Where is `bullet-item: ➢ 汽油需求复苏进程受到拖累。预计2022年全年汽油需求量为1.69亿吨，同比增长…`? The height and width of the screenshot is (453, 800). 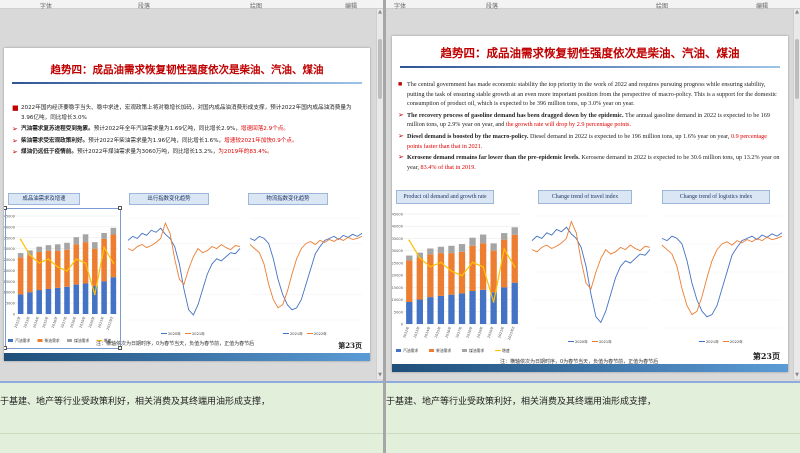
bullet-item: ➢ 汽油需求复苏进程受到拖累。预计2022年全年汽油需求量为1.69亿吨，同比增长… is located at coordinates (187, 130).